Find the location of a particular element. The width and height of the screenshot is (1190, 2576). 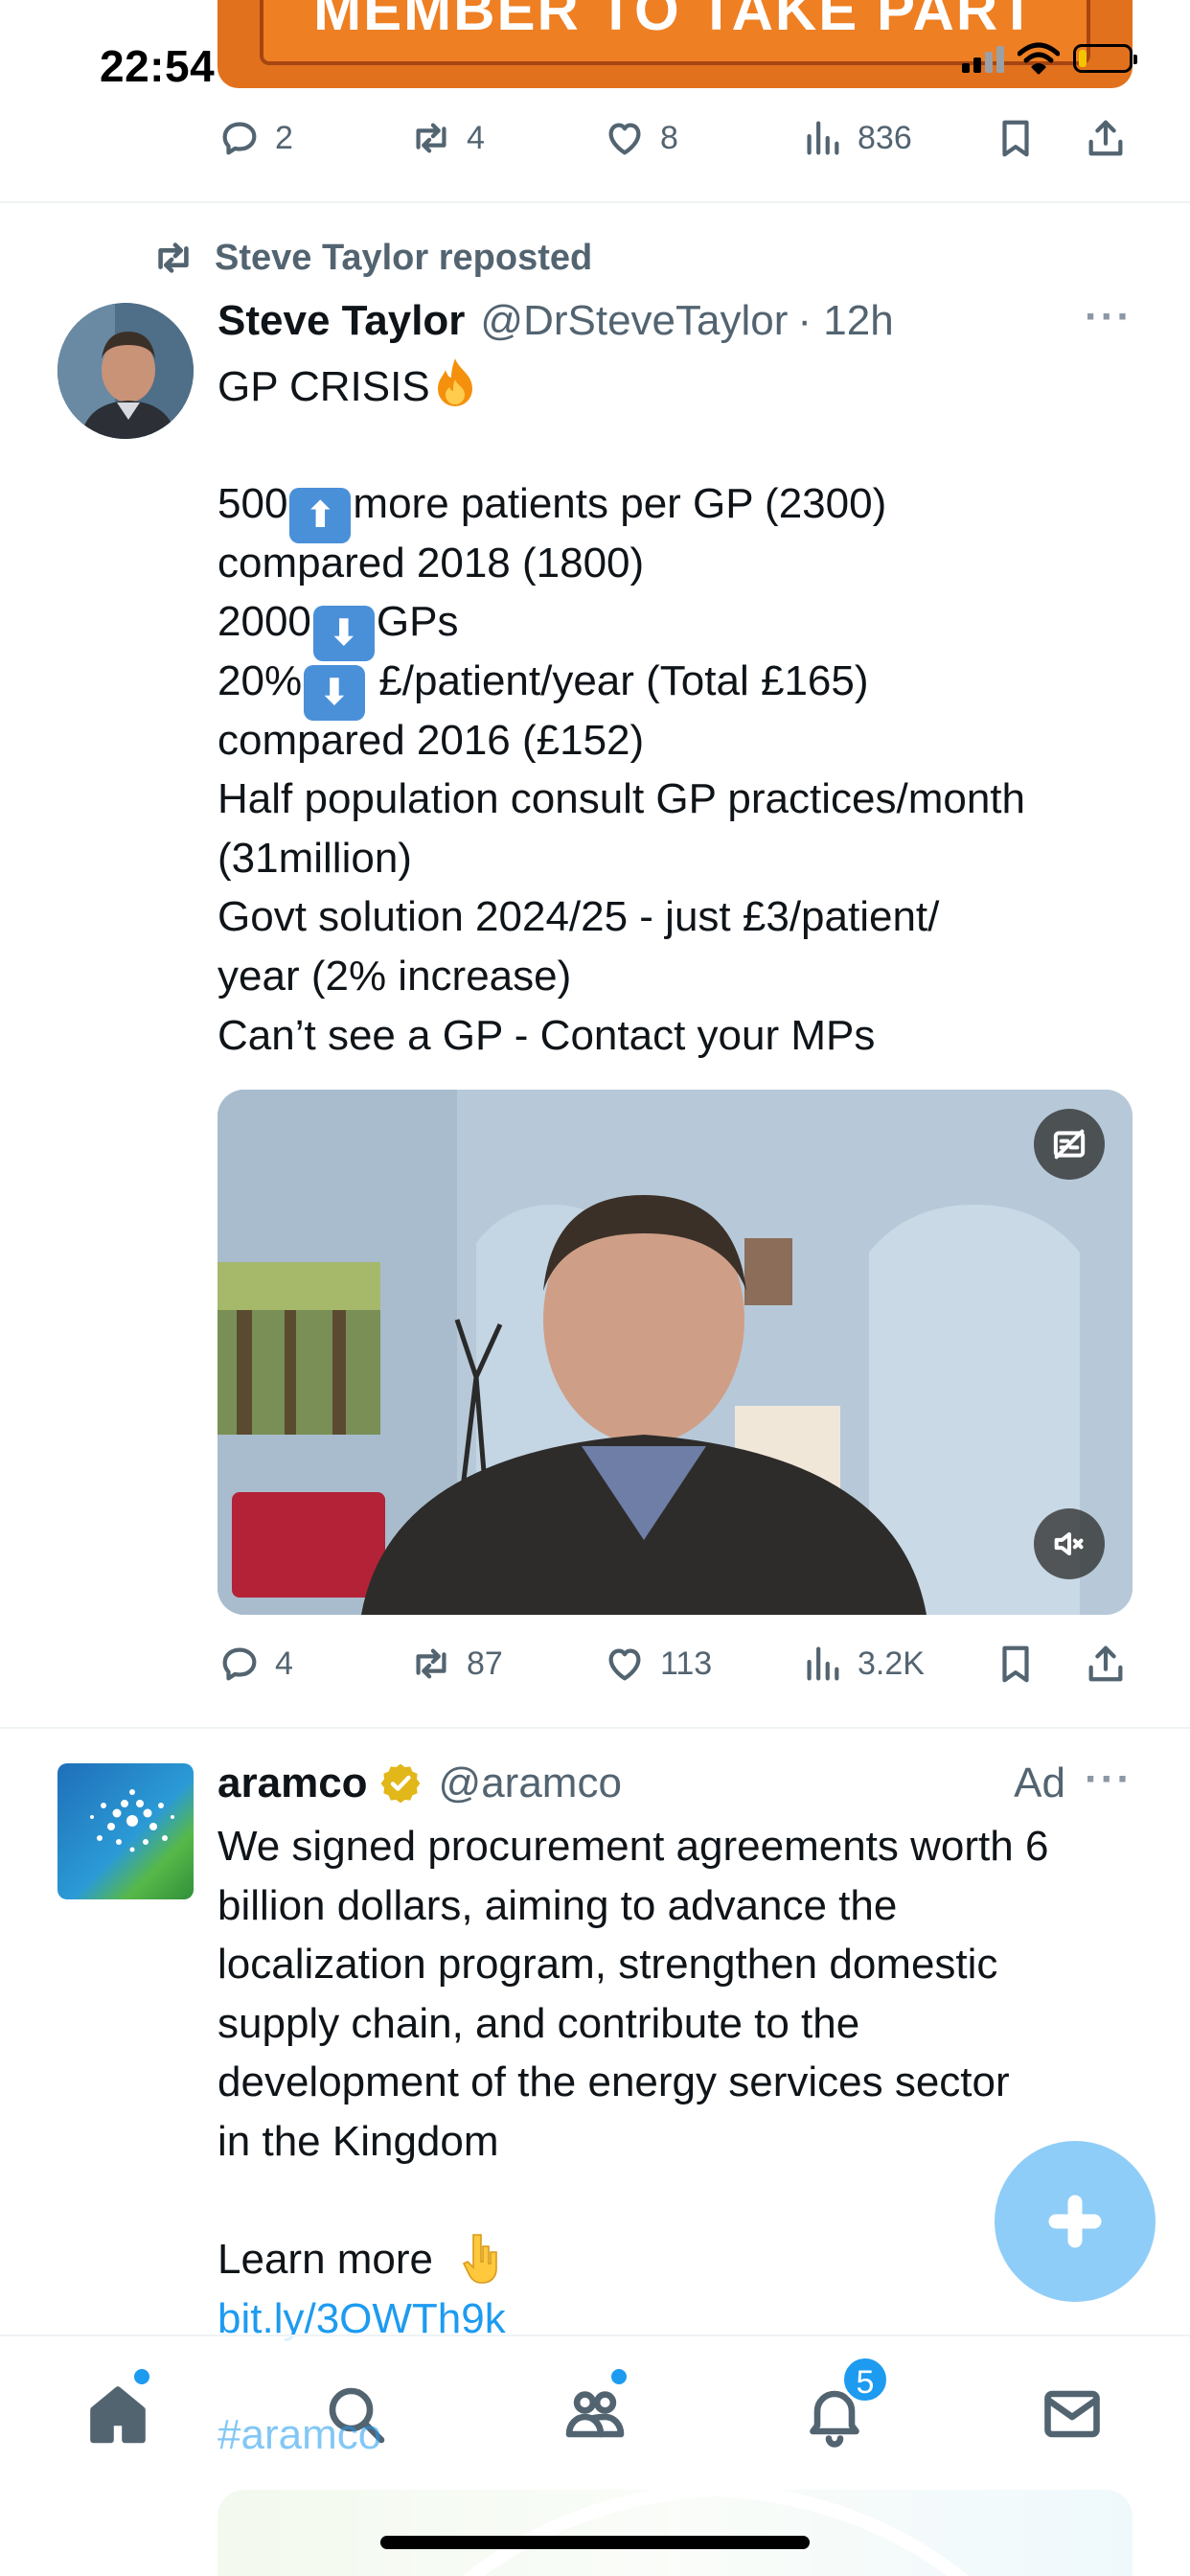

ad-author-handle: @aramco is located at coordinates (530, 1783).